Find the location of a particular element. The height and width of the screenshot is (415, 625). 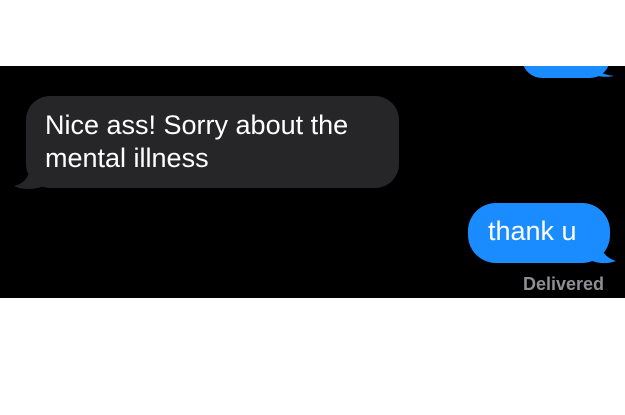

received-message-text: Nice ass! Sorry about the mental illness is located at coordinates (197, 141).